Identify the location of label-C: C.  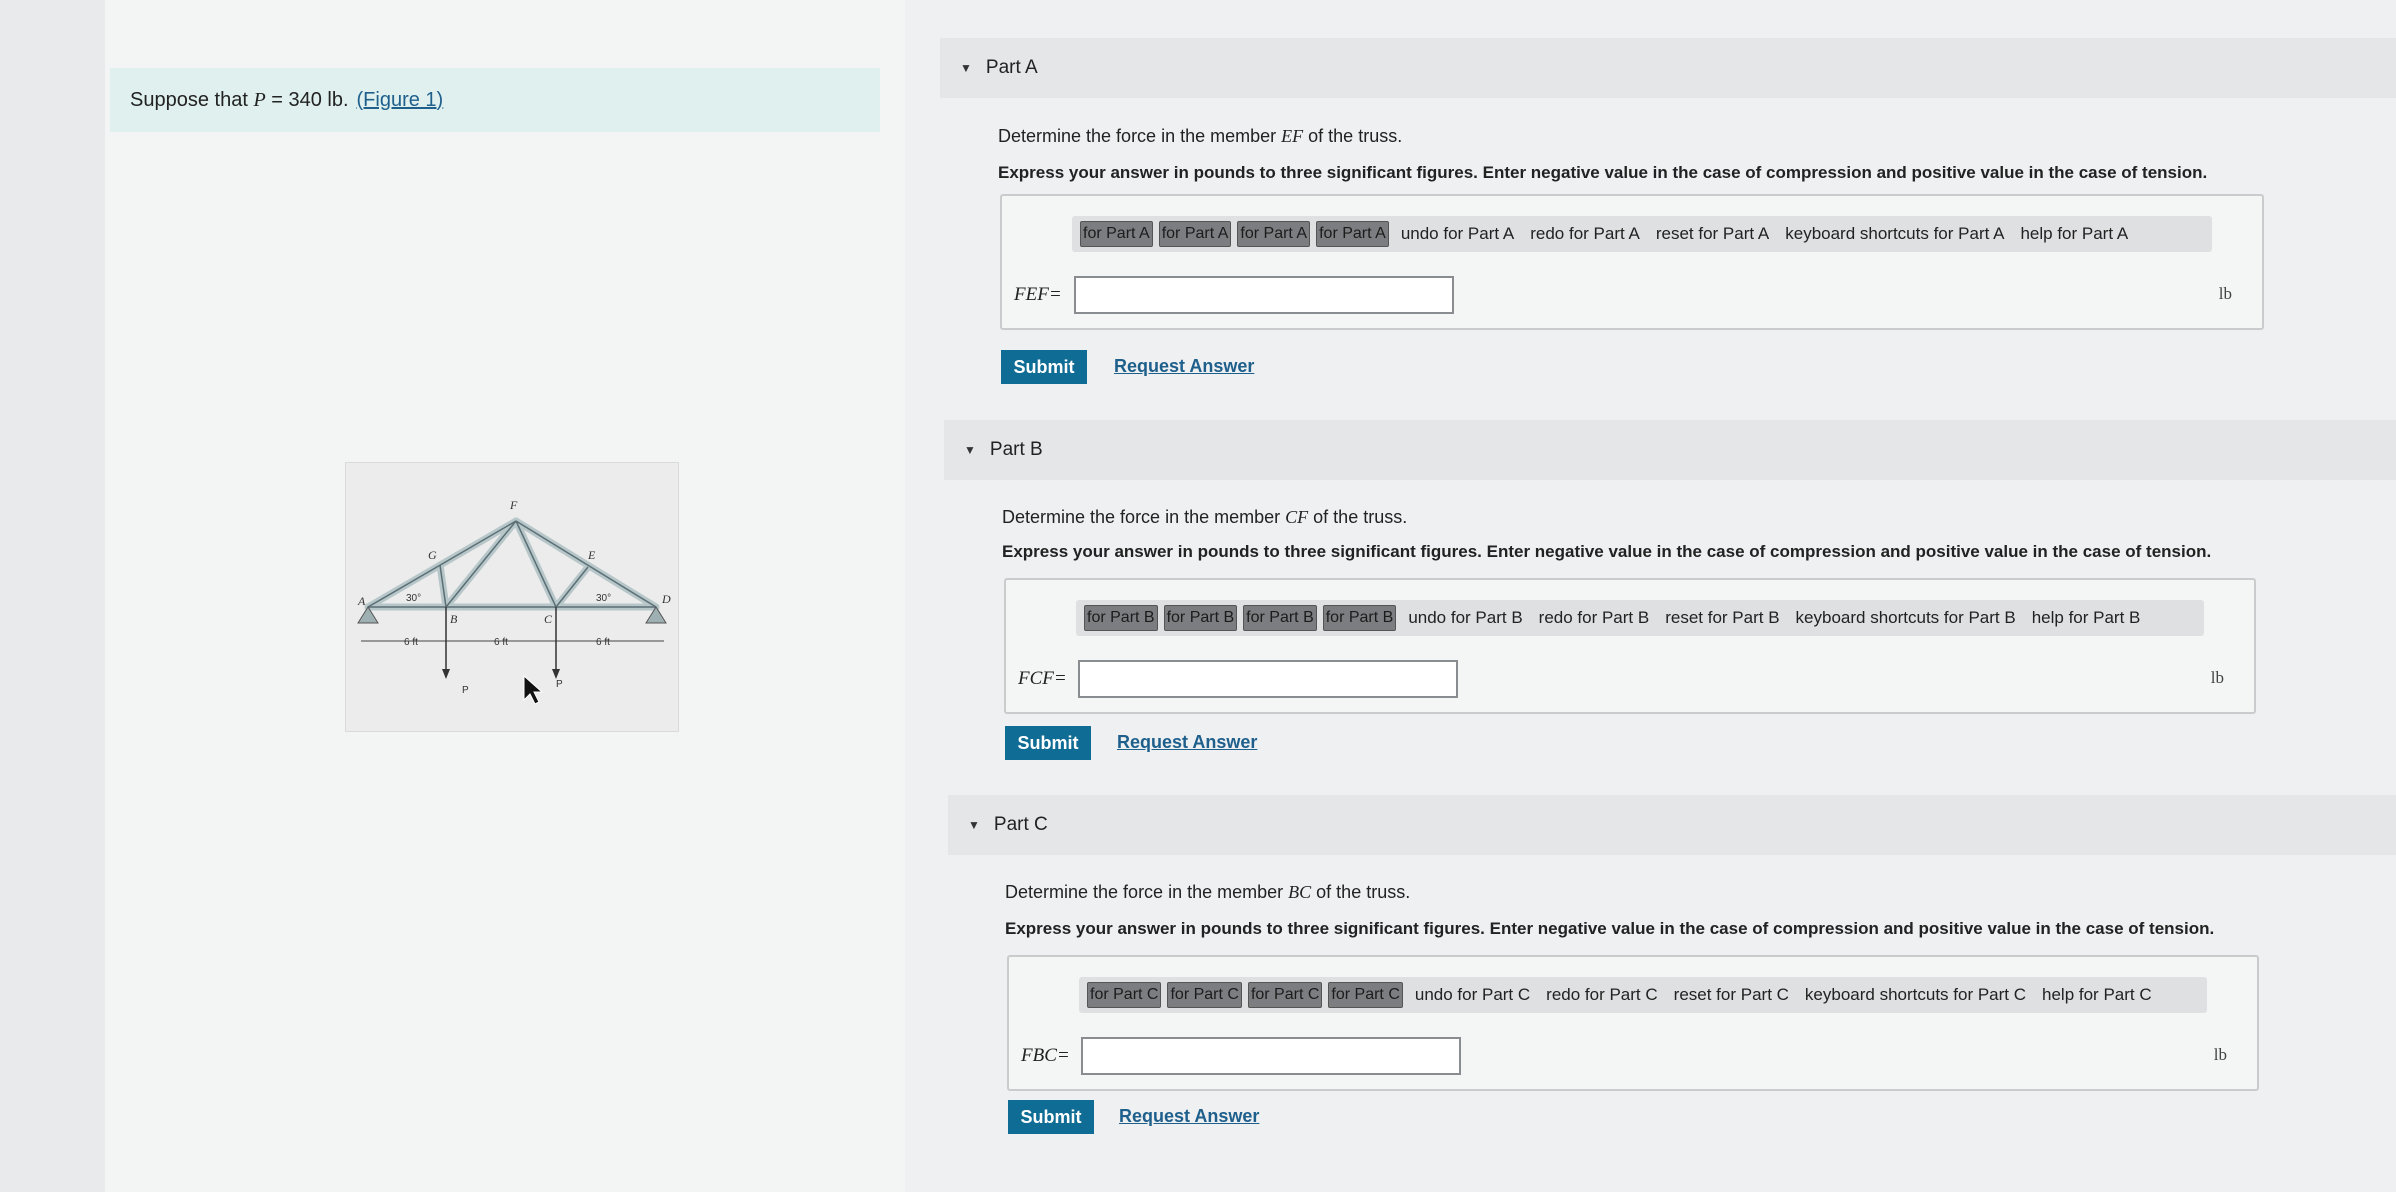
(548, 619).